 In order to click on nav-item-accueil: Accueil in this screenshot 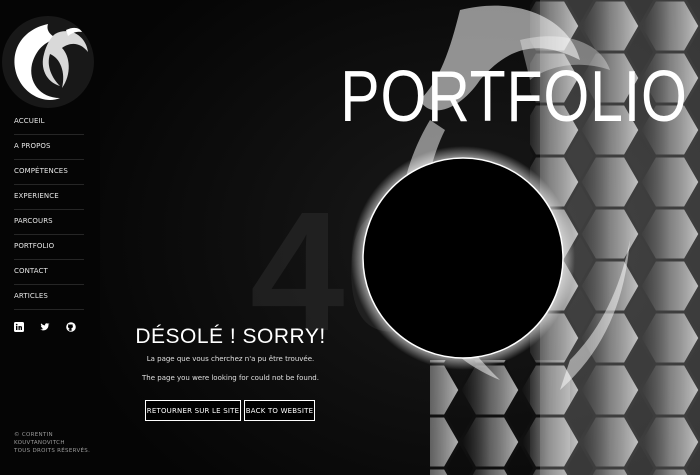, I will do `click(49, 122)`.